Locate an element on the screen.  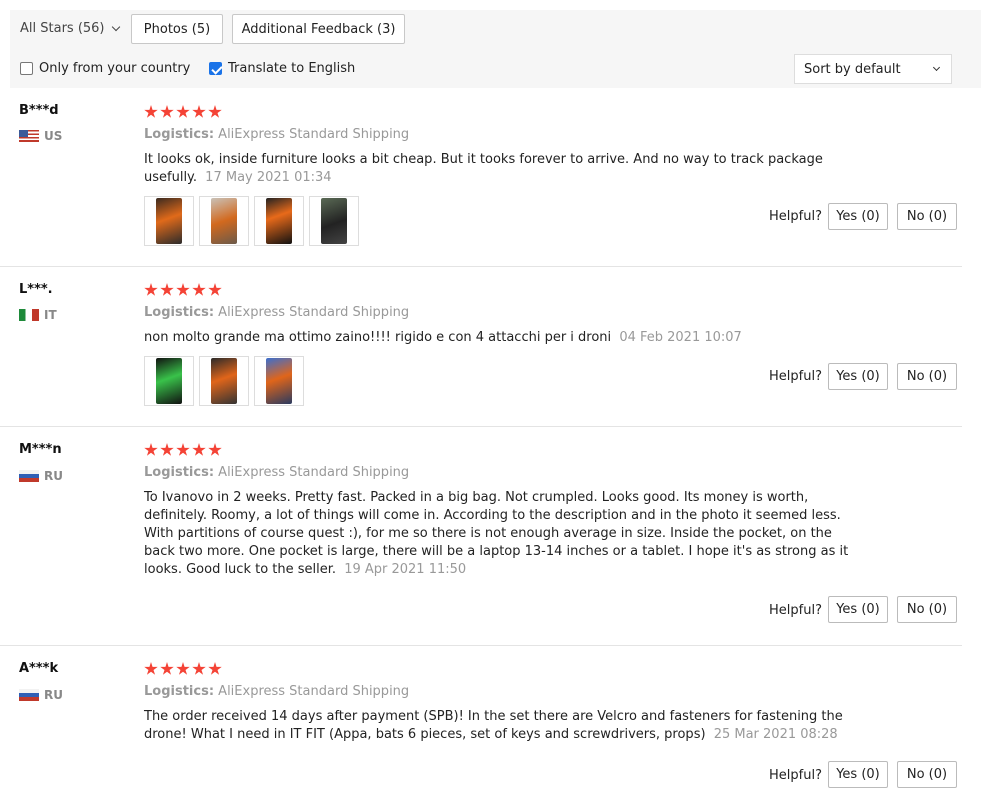
reviewer-name: M***n is located at coordinates (40, 449).